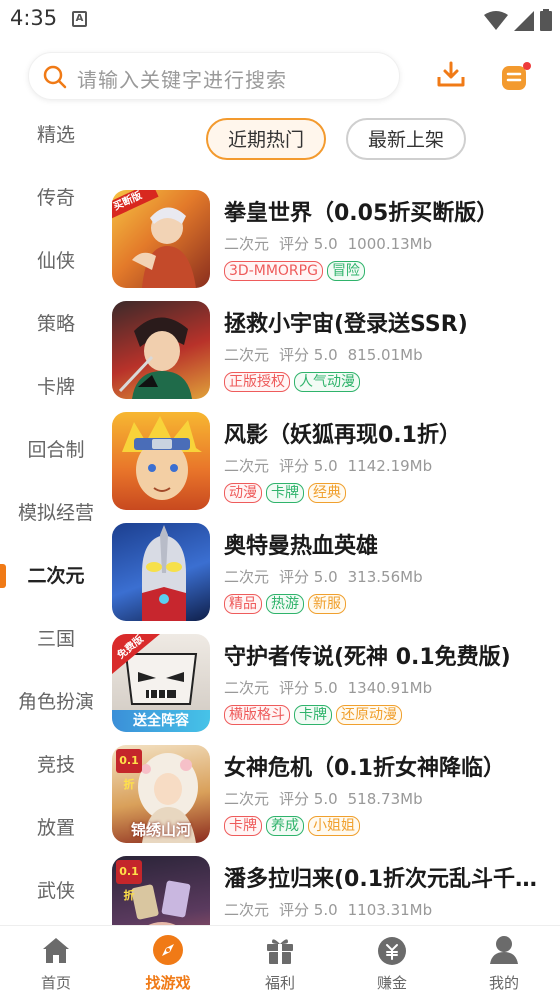 The width and height of the screenshot is (560, 995). I want to click on nav-mine: 我的, so click(504, 963).